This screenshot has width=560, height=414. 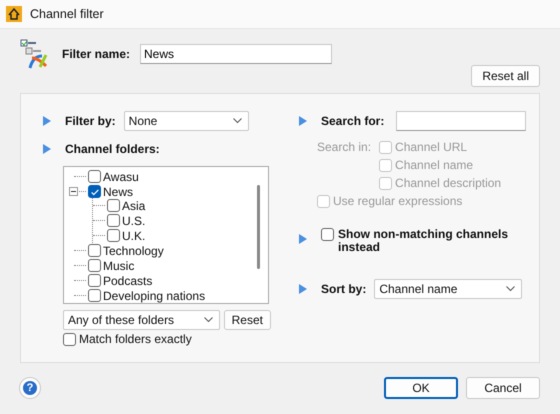 What do you see at coordinates (30, 388) in the screenshot?
I see `help-button: ?` at bounding box center [30, 388].